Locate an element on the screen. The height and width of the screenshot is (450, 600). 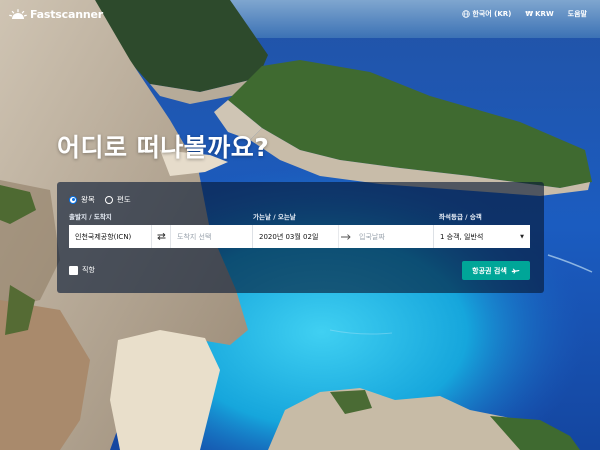
cabin-label: 좌석등급 / 승객 is located at coordinates (460, 217).